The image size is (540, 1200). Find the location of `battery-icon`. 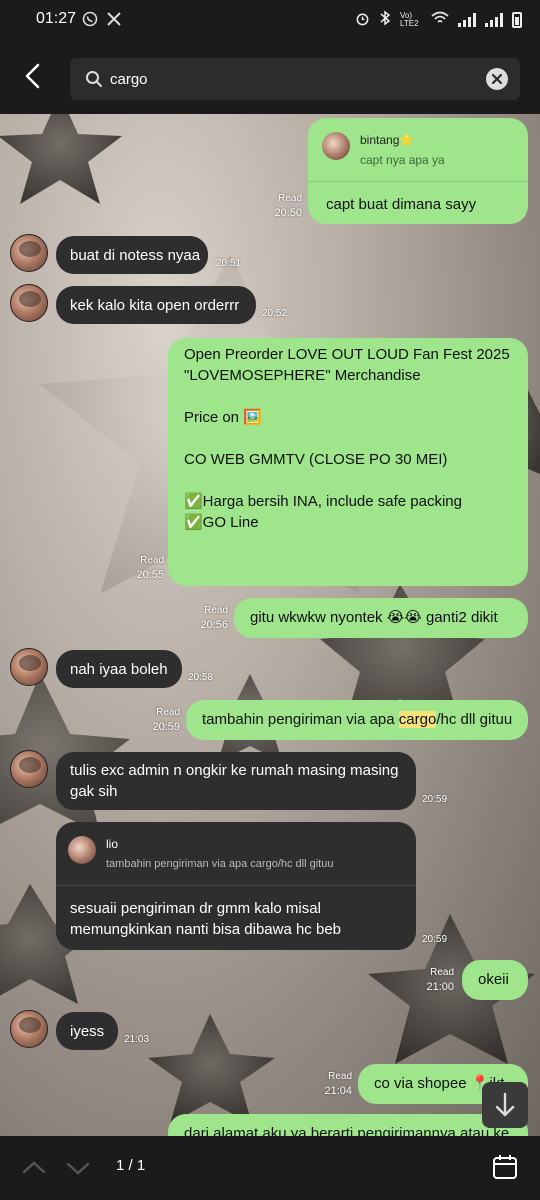

battery-icon is located at coordinates (517, 19).